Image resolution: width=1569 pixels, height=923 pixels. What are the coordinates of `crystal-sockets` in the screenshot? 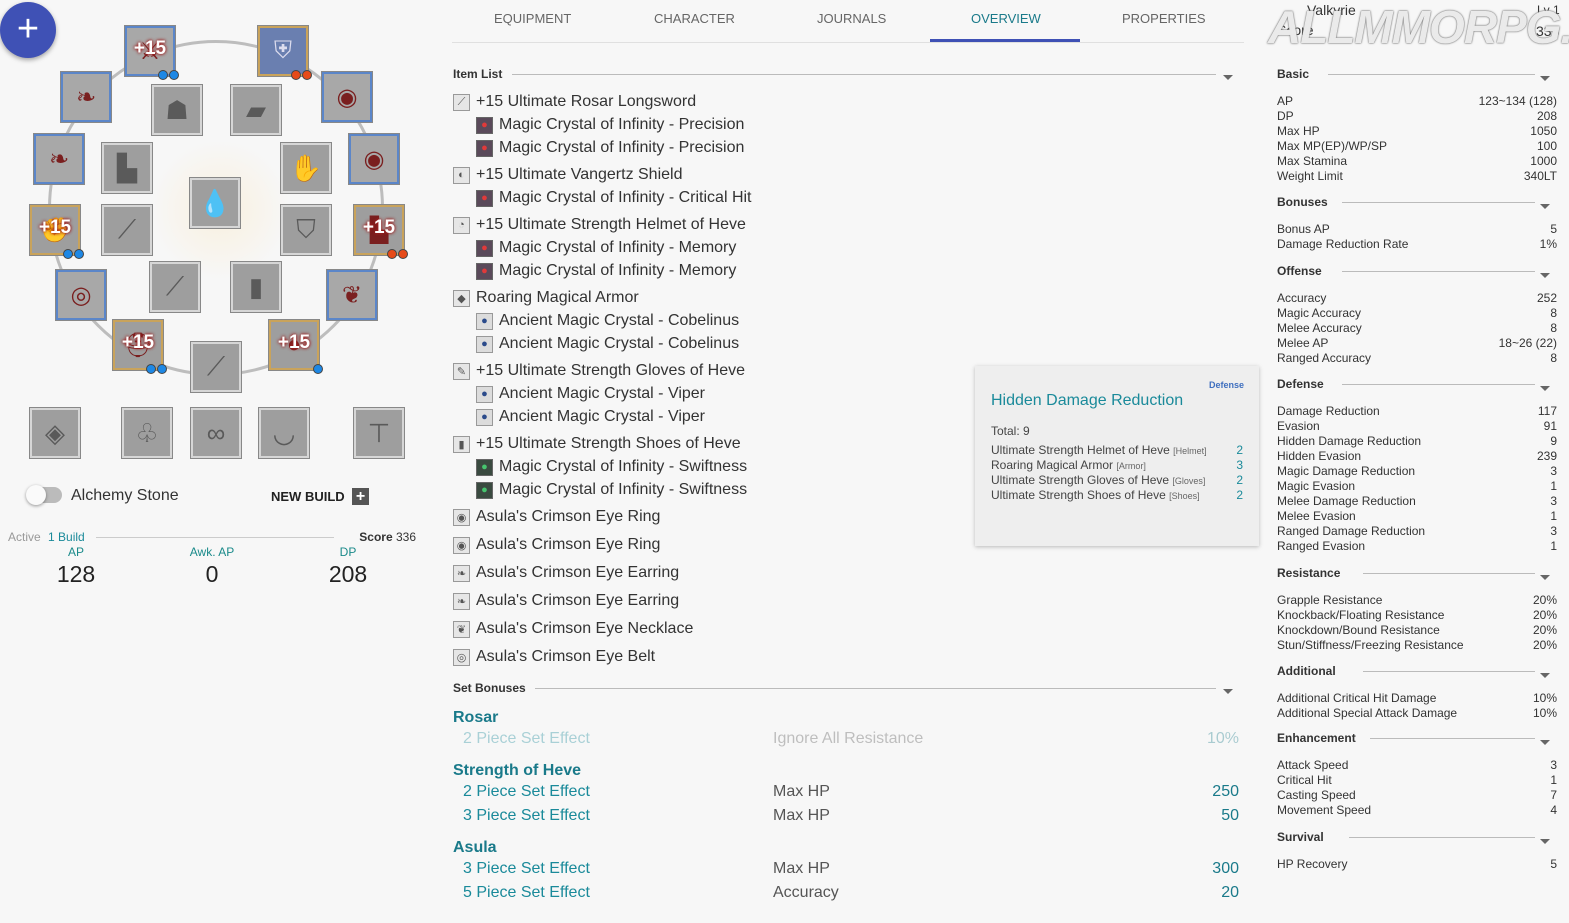 It's located at (318, 369).